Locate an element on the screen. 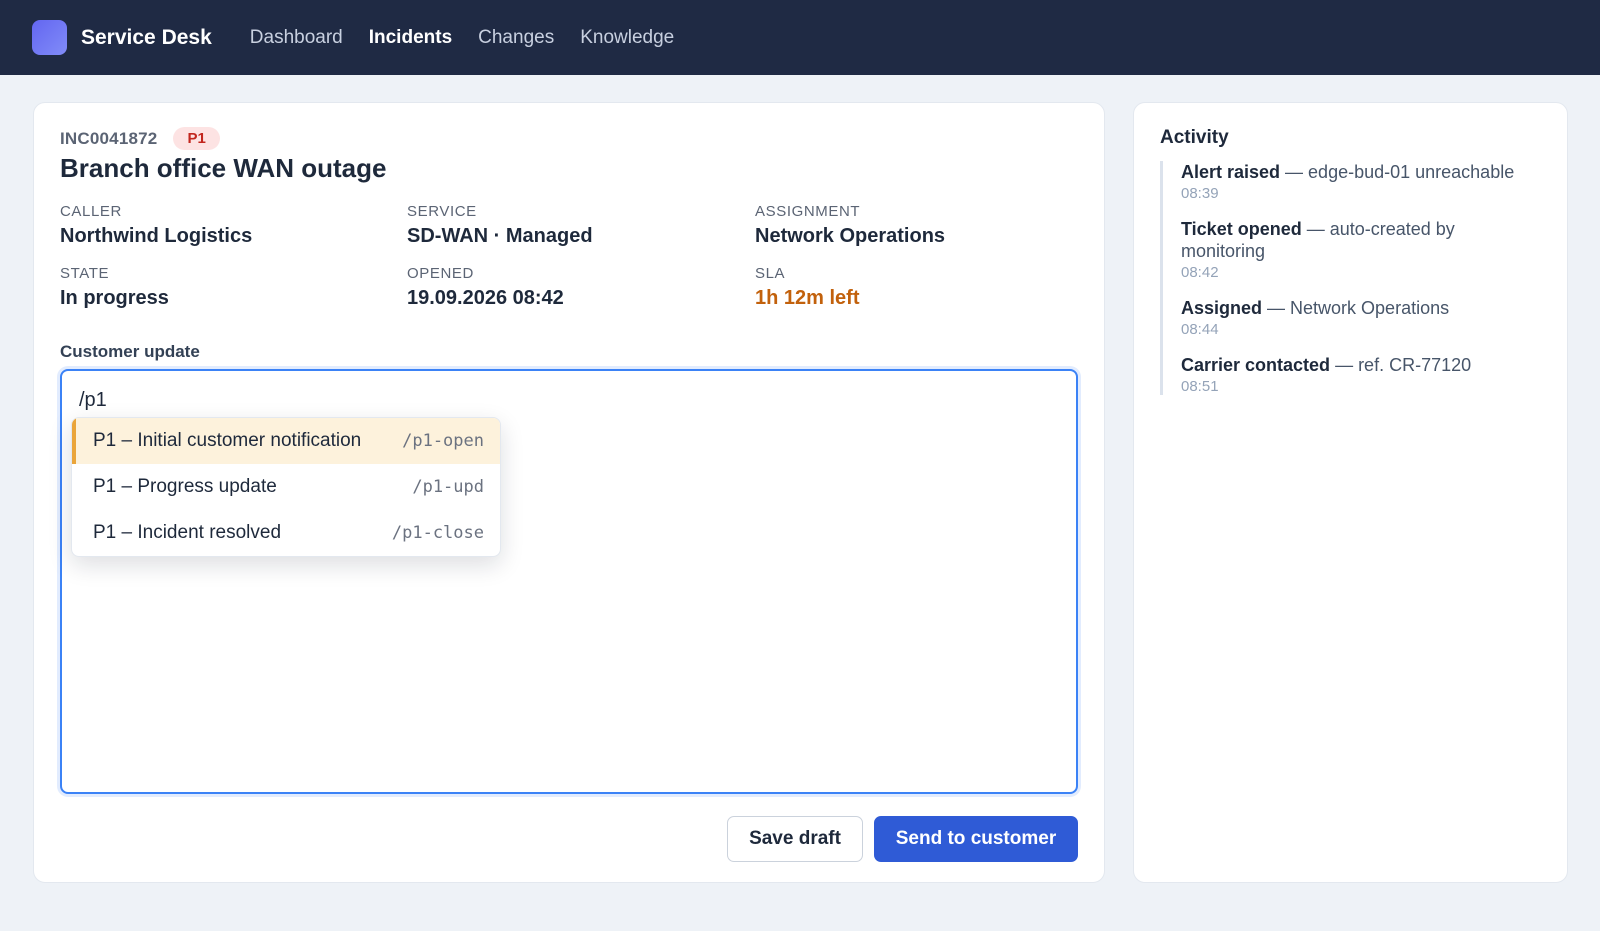 The width and height of the screenshot is (1600, 931). send-to-customer-button: Send to customer is located at coordinates (976, 839).